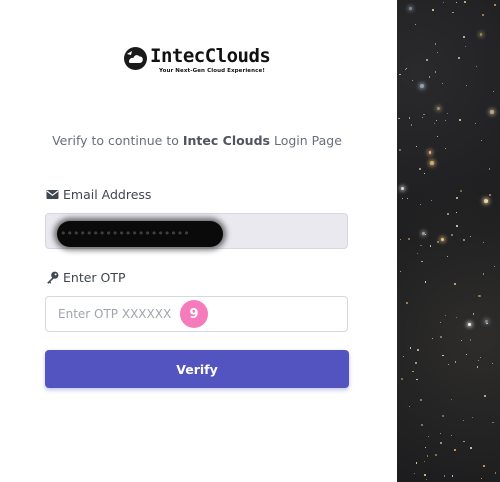  What do you see at coordinates (210, 56) in the screenshot?
I see `brand-name: IntecClouds` at bounding box center [210, 56].